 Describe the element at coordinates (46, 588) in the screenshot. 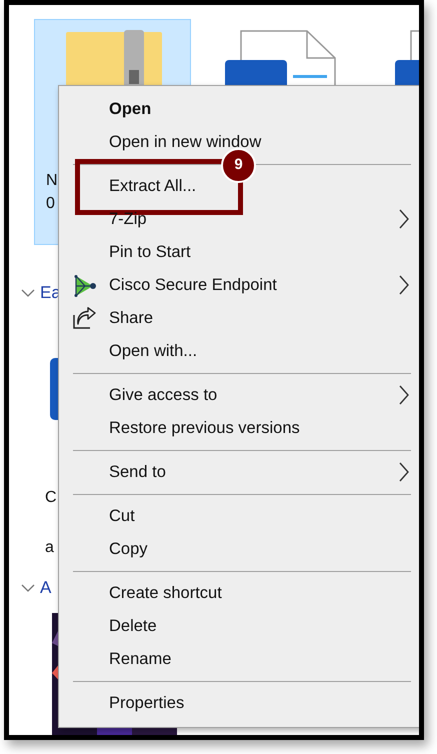

I see `group-heading: A` at that location.